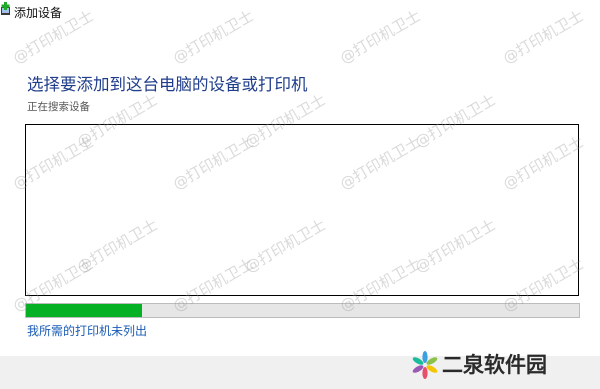  I want to click on page-heading: 选择要添加到这台电脑的设备或打印机, so click(167, 84).